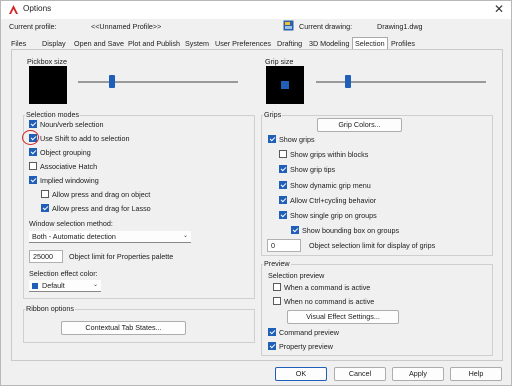 The height and width of the screenshot is (386, 512). What do you see at coordinates (65, 152) in the screenshot?
I see `object-grouping-label: Object grouping` at bounding box center [65, 152].